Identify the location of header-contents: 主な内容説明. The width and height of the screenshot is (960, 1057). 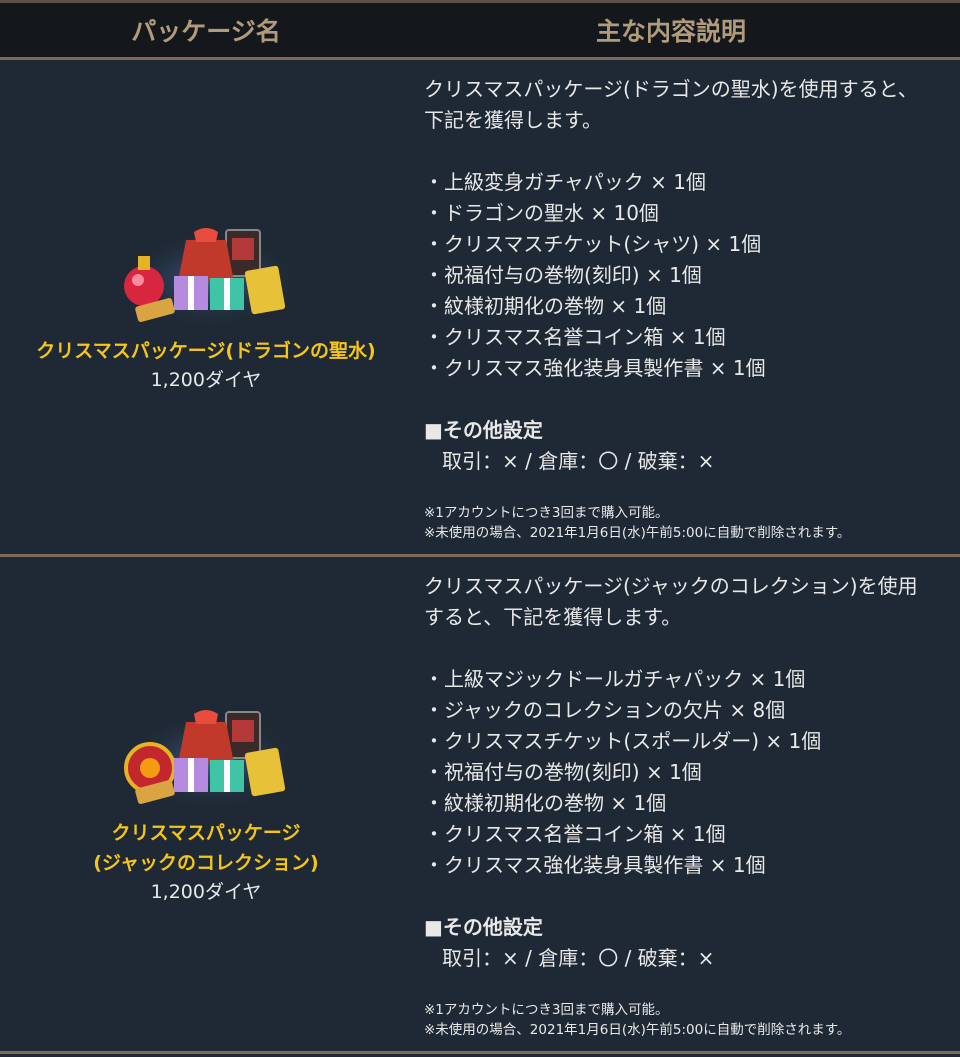
(670, 31).